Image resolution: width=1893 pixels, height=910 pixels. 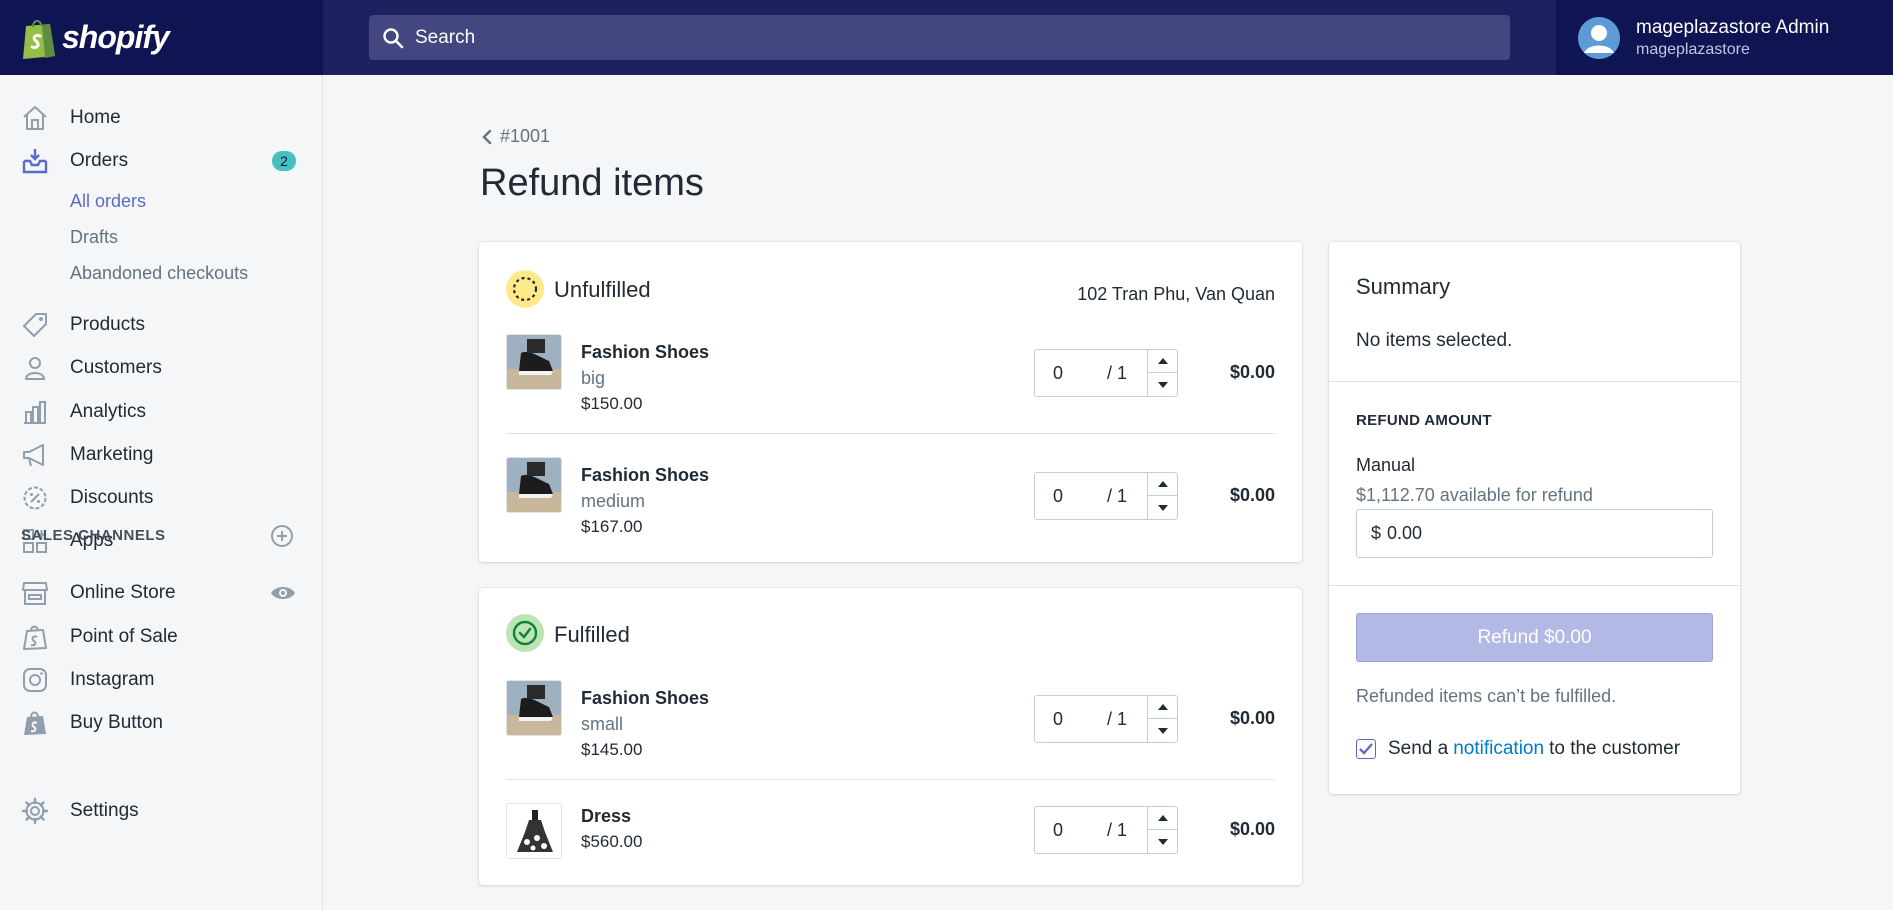 I want to click on send-notification-checkbox: Send a notification to the customer, so click(x=1518, y=749).